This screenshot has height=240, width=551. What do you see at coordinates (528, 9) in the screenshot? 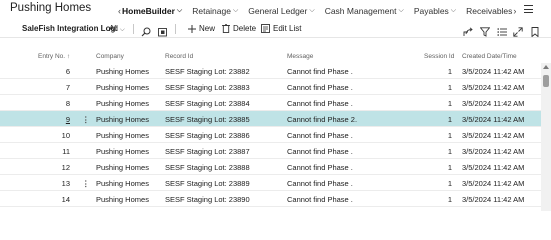
I see `hamburger-menu-icon` at bounding box center [528, 9].